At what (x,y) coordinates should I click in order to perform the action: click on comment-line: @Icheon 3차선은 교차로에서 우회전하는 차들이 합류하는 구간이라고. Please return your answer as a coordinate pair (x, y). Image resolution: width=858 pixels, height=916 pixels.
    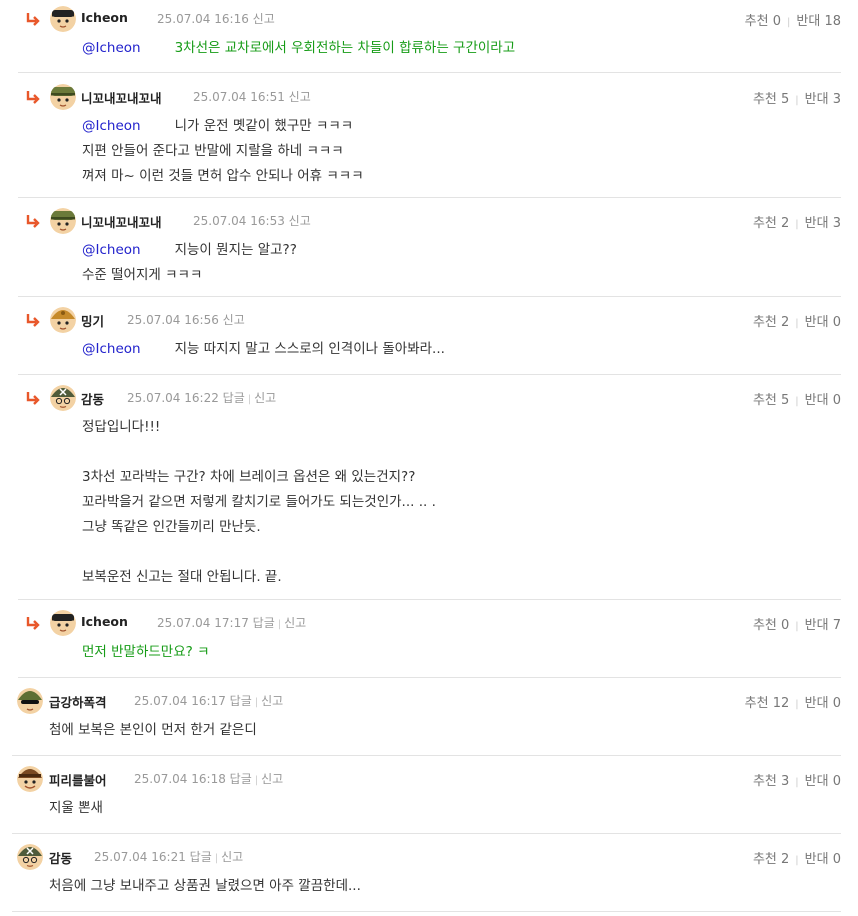
    Looking at the image, I should click on (298, 48).